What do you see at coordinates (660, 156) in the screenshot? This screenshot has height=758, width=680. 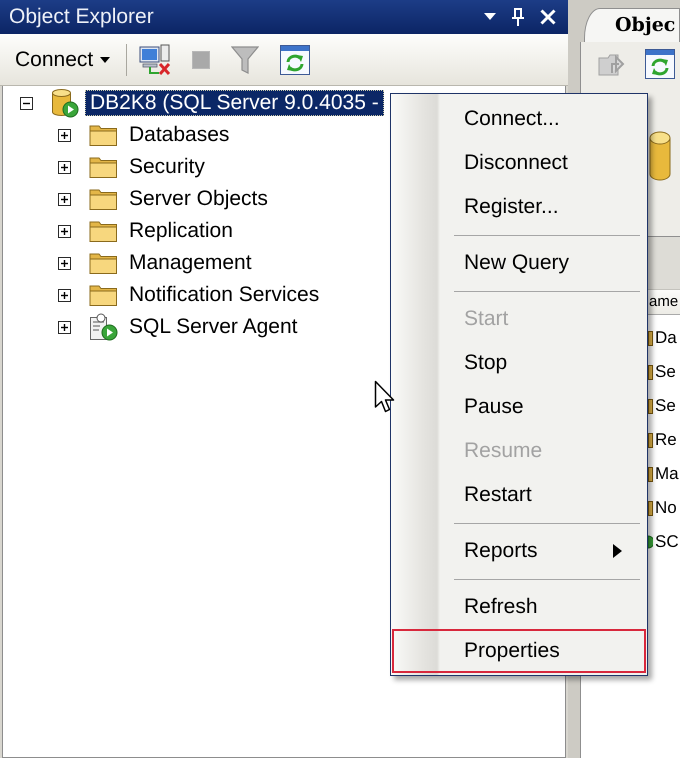 I see `database-icon` at bounding box center [660, 156].